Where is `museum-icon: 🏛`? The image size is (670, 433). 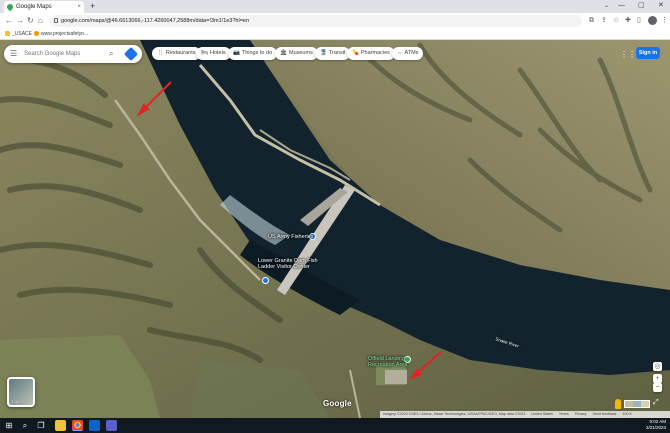
museum-icon: 🏛 is located at coordinates (283, 53).